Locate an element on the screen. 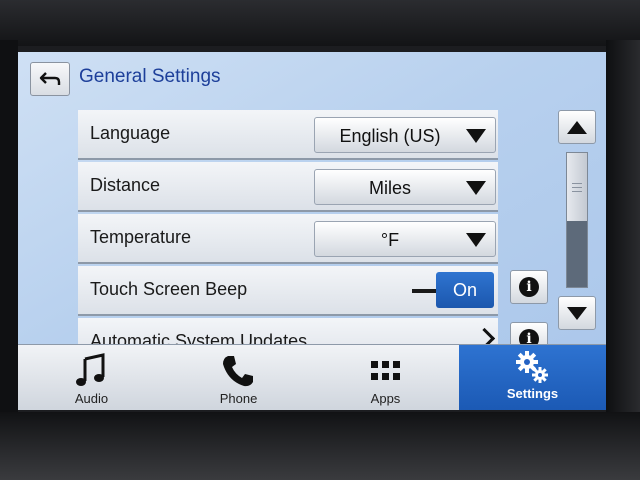  temperature-dropdown: °F is located at coordinates (405, 239).